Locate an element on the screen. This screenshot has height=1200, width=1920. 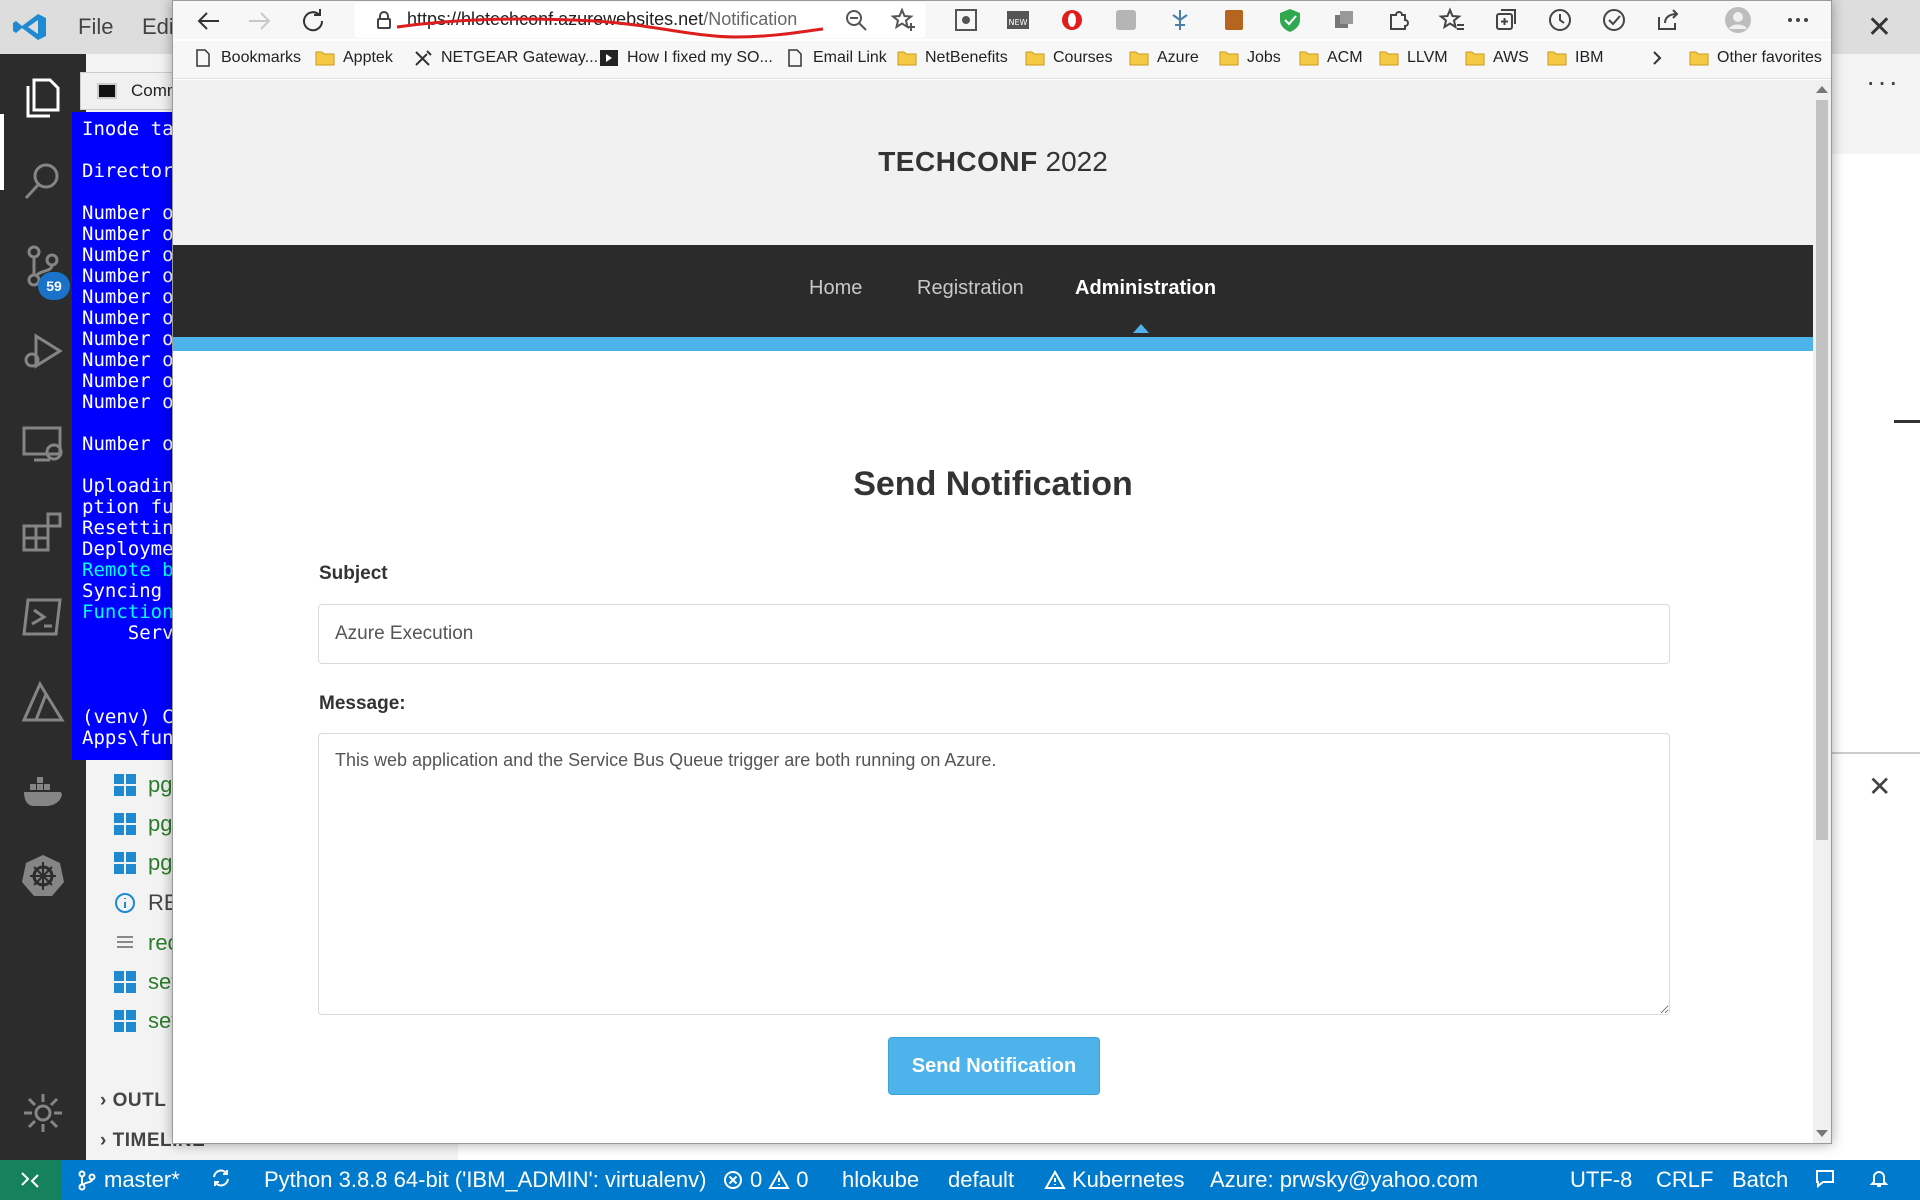
settings-more-icon is located at coordinates (1798, 20).